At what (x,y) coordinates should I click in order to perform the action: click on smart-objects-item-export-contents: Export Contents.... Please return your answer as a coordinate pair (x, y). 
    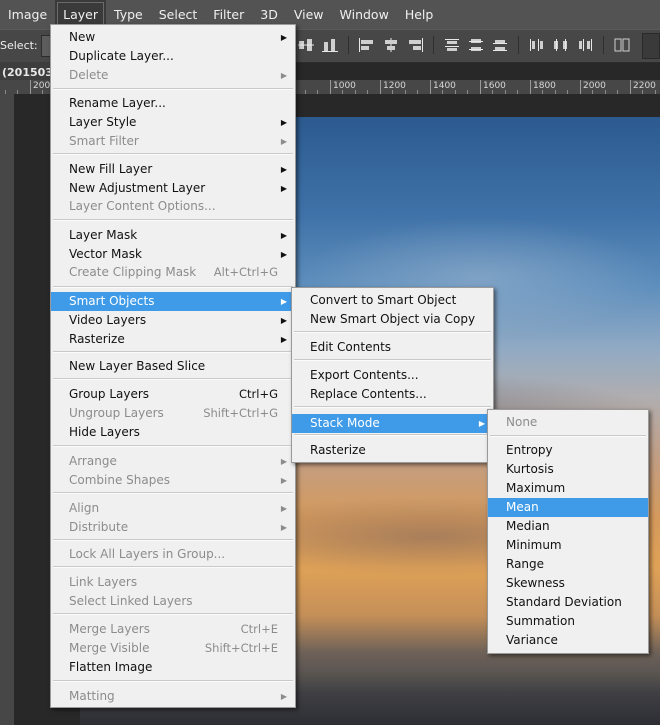
    Looking at the image, I should click on (392, 375).